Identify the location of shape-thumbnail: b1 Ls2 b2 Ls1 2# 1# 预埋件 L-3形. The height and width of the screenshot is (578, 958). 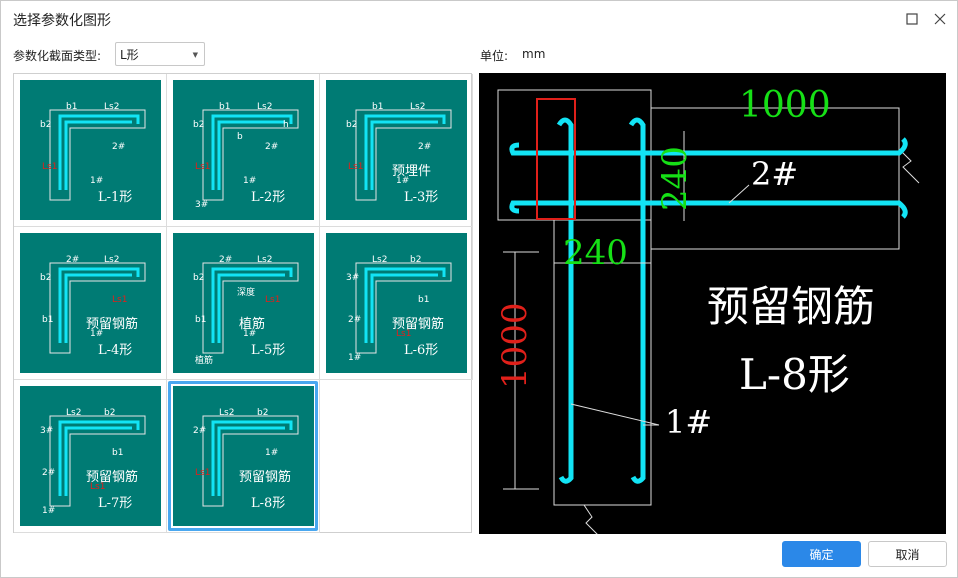
(396, 150).